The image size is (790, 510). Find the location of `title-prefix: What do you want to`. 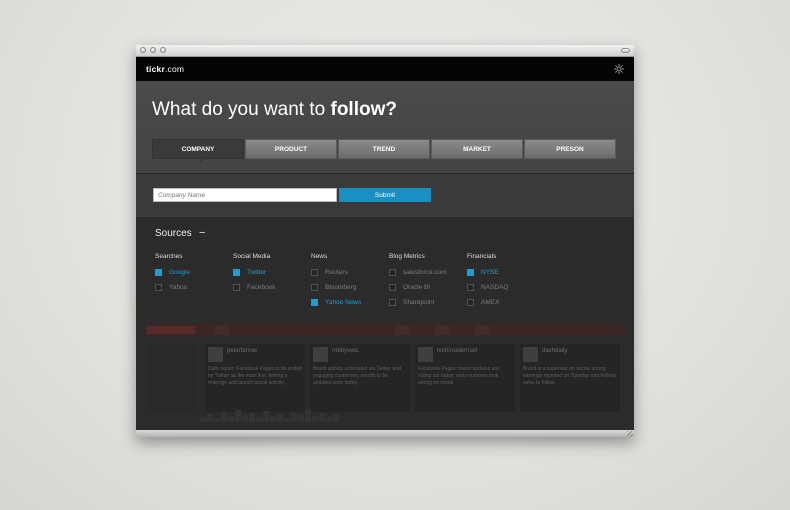

title-prefix: What do you want to is located at coordinates (241, 109).